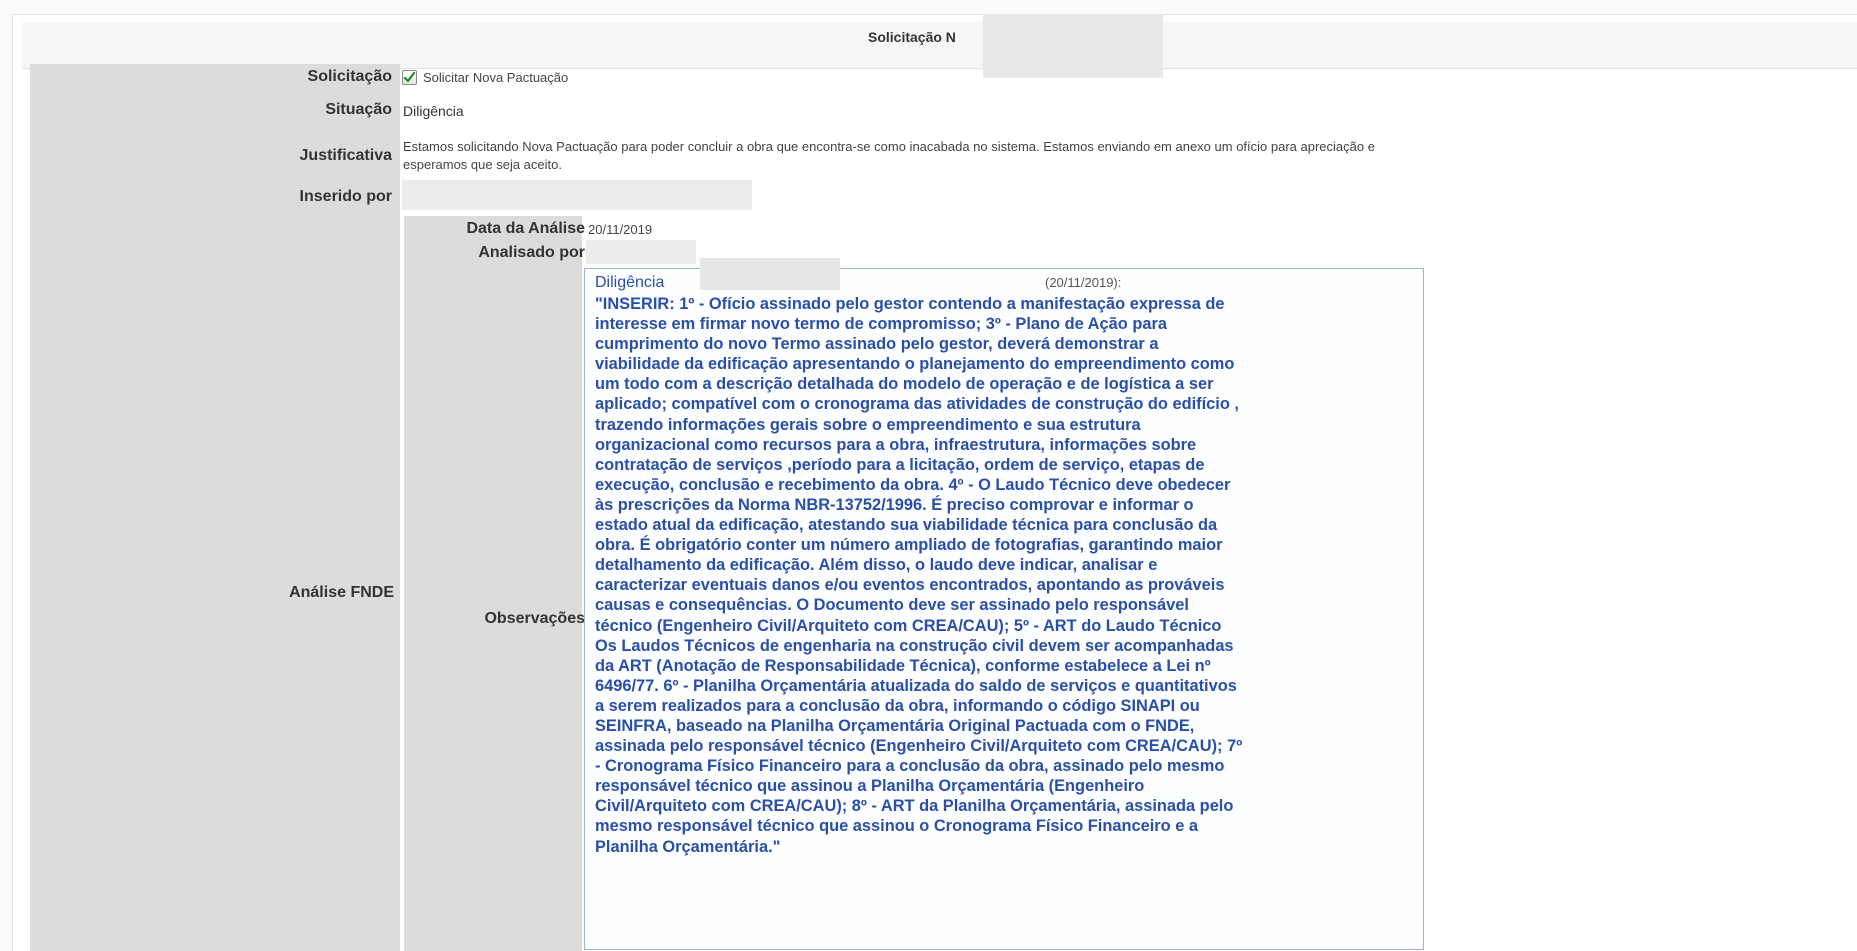 This screenshot has height=951, width=1857. I want to click on redacted-request-number, so click(1073, 46).